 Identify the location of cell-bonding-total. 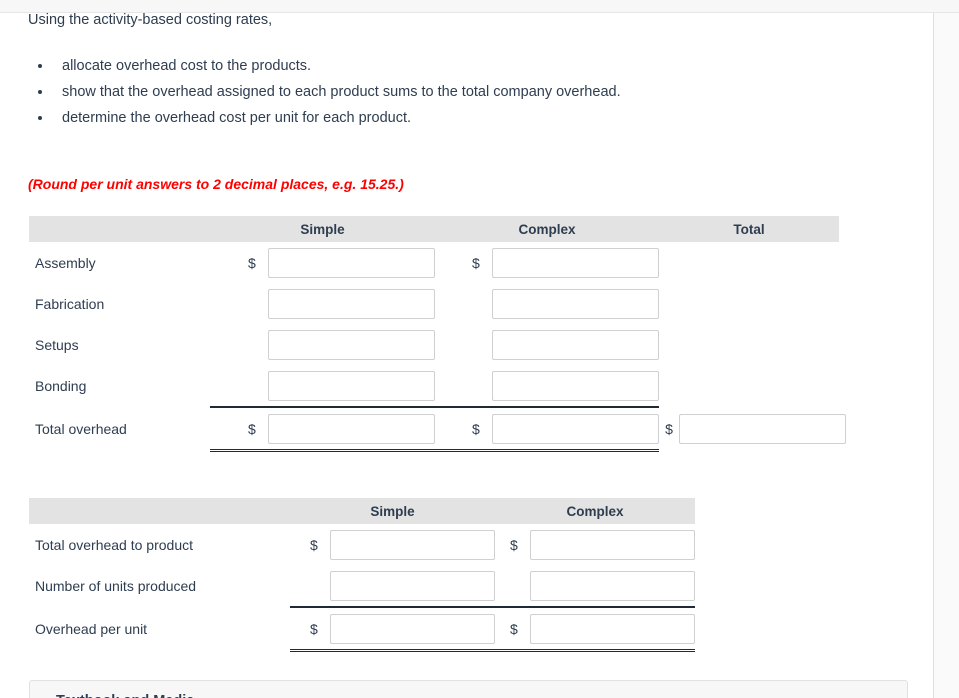
(749, 386).